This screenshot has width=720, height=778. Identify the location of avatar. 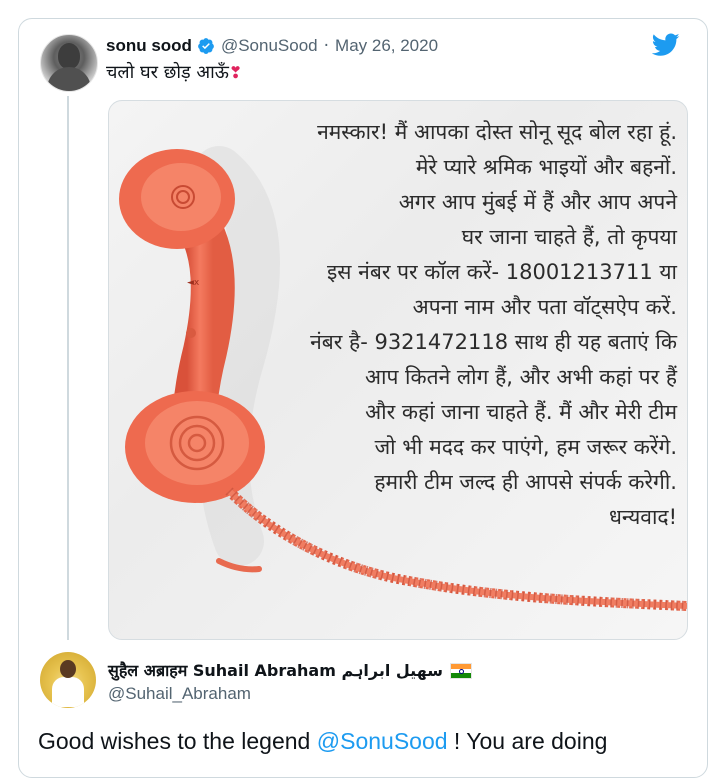
(69, 63).